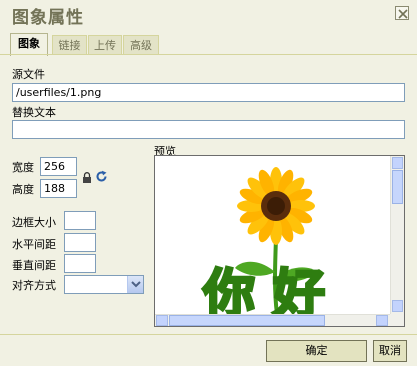  I want to click on height-label: 高度, so click(23, 189).